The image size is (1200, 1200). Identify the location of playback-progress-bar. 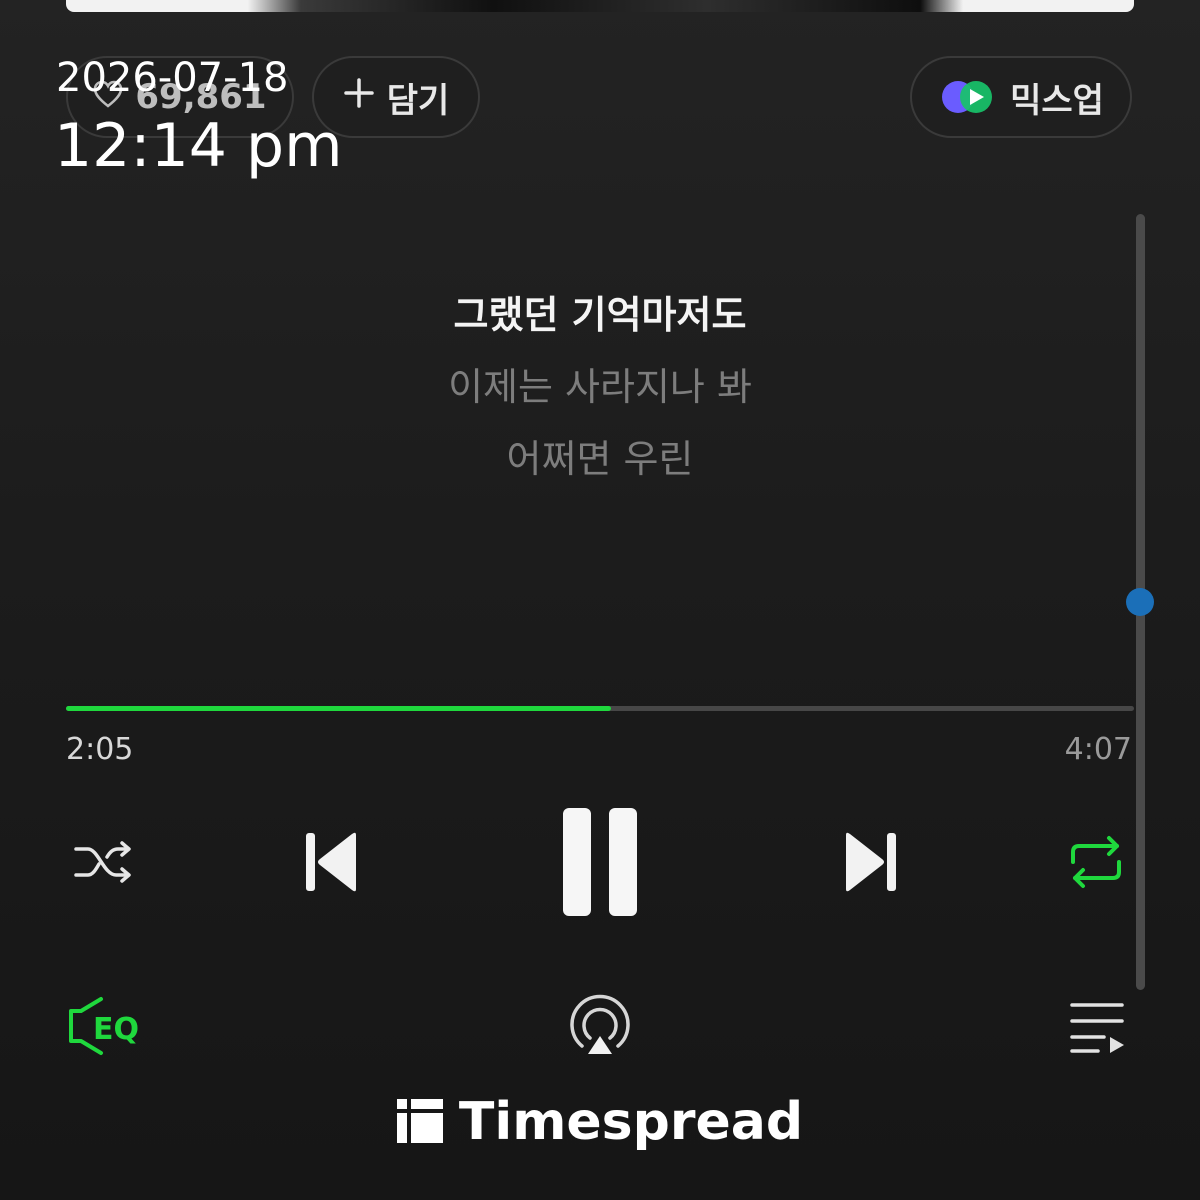
(600, 708).